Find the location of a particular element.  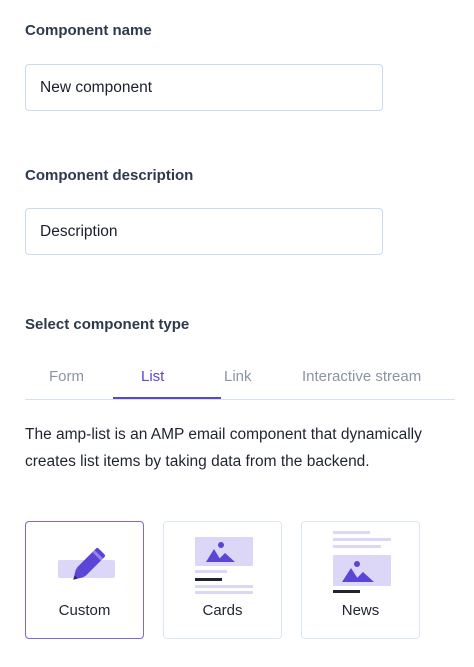

cards-icon is located at coordinates (224, 565).